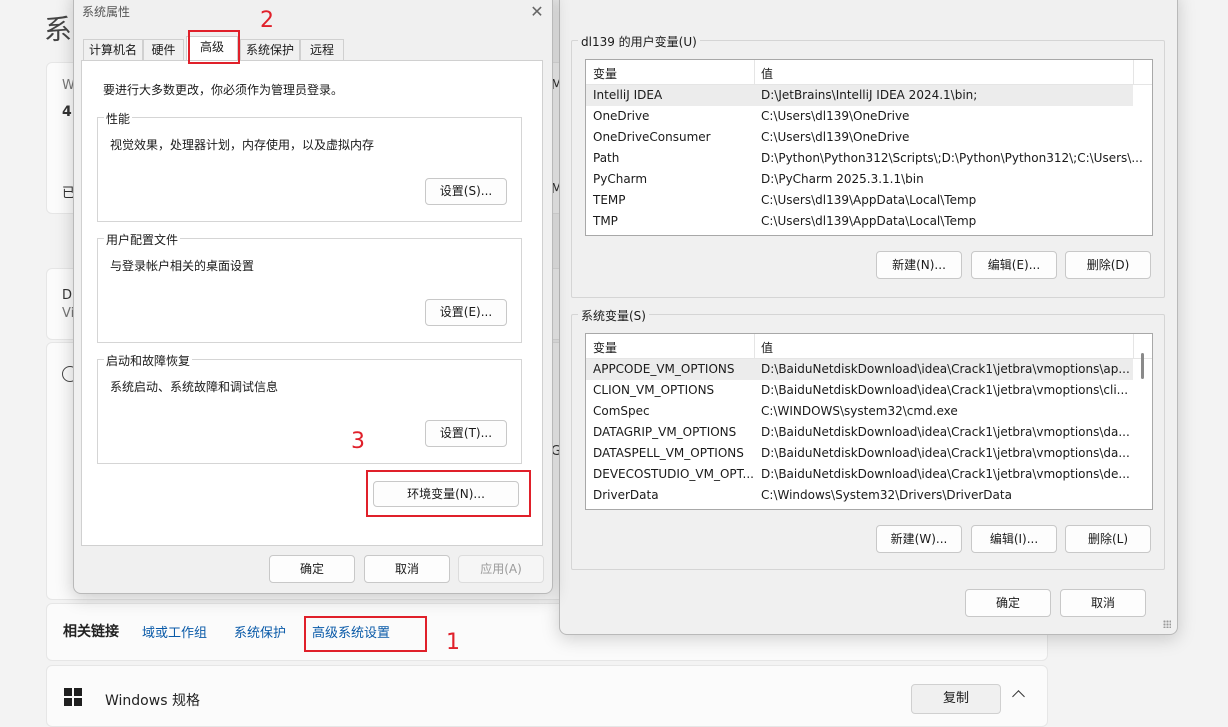 Image resolution: width=1228 pixels, height=727 pixels. I want to click on windows-spec-title: Windows 规格, so click(152, 701).